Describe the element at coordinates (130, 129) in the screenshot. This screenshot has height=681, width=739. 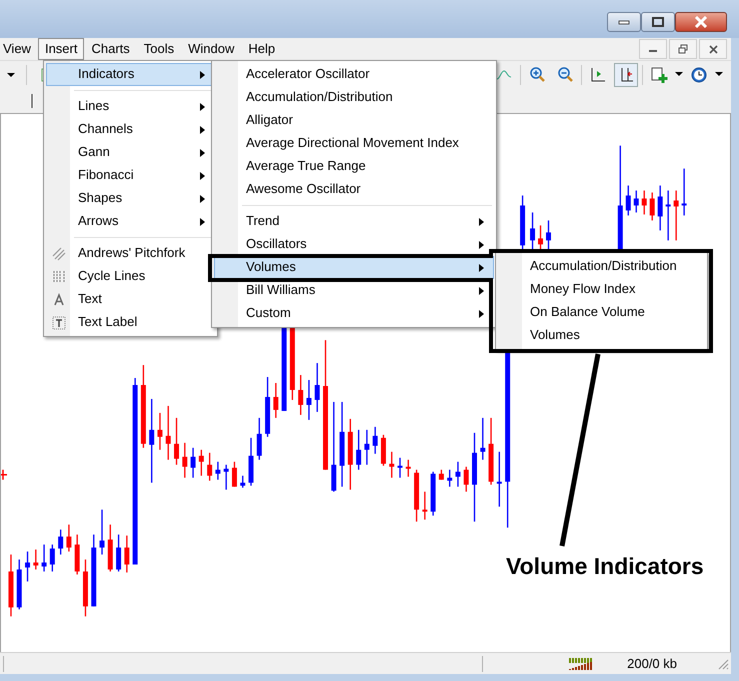
I see `menu-item: Channels` at that location.